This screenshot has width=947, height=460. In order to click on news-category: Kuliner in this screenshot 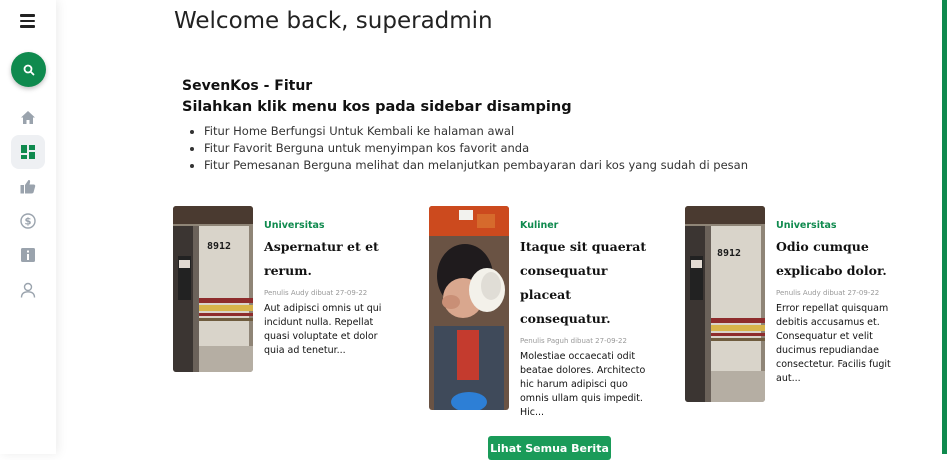, I will do `click(539, 225)`.